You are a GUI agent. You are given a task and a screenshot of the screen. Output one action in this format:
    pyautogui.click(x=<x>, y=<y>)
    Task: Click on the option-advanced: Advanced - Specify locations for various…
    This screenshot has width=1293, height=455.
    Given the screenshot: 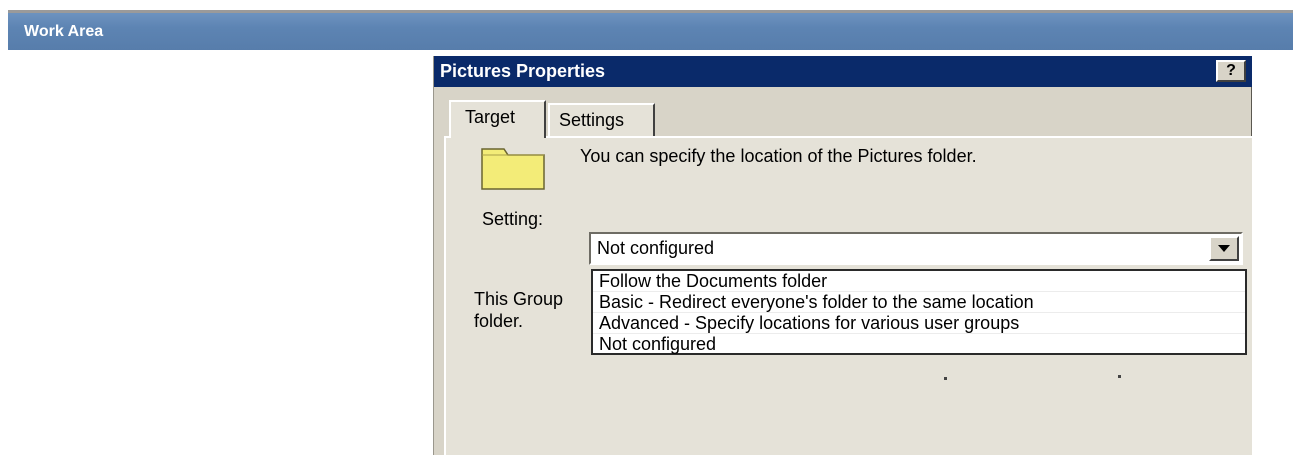 What is the action you would take?
    pyautogui.click(x=919, y=323)
    